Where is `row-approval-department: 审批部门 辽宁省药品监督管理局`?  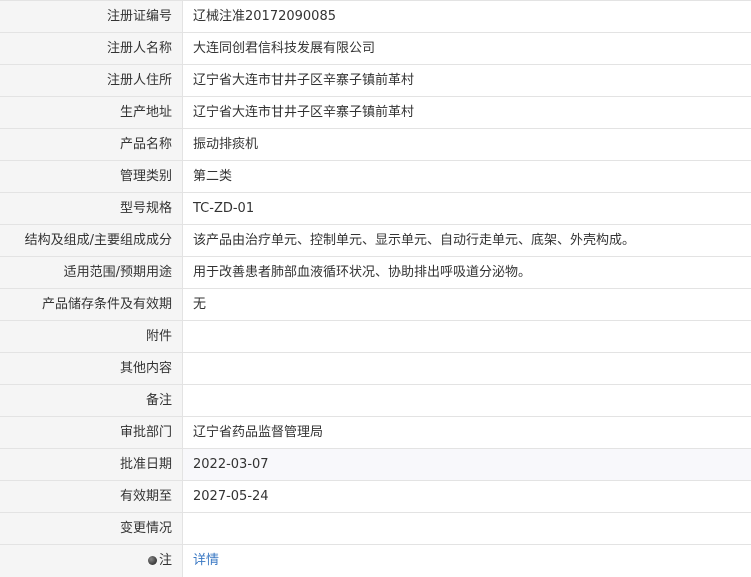 row-approval-department: 审批部门 辽宁省药品监督管理局 is located at coordinates (375, 433).